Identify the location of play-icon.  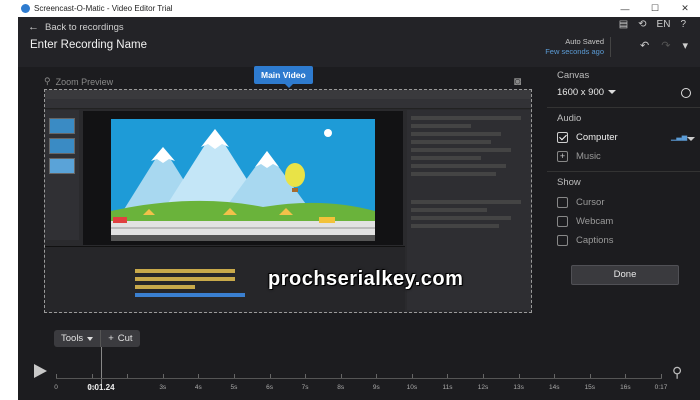
(40, 371).